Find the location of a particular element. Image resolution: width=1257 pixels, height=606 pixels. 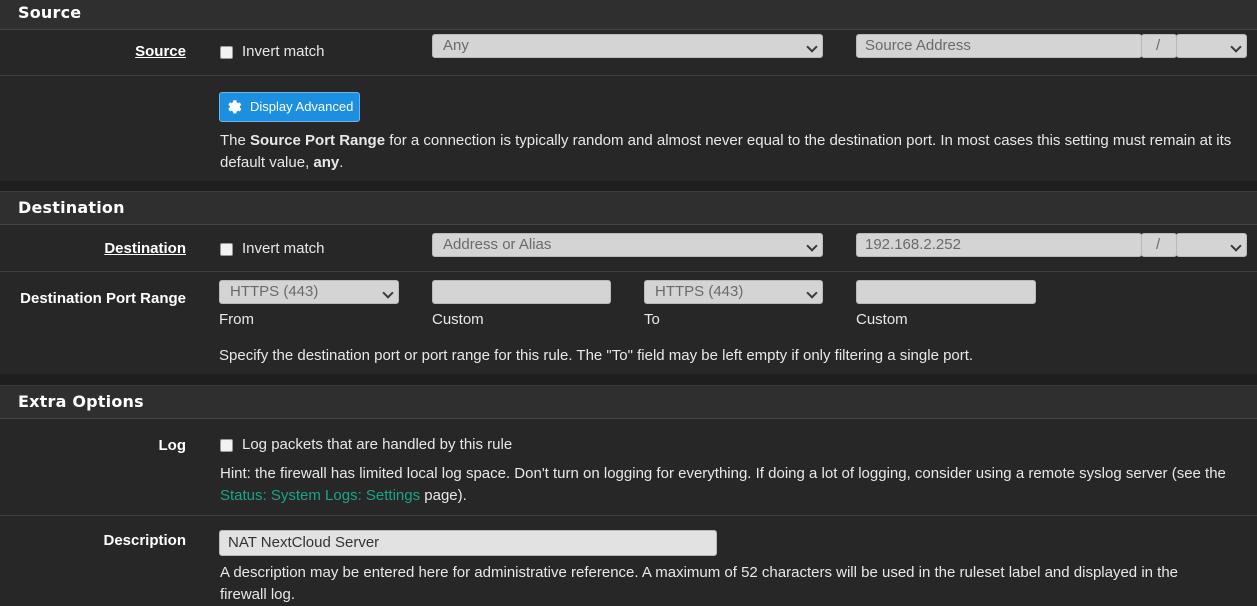

source-invert-label: Invert match is located at coordinates (283, 51).